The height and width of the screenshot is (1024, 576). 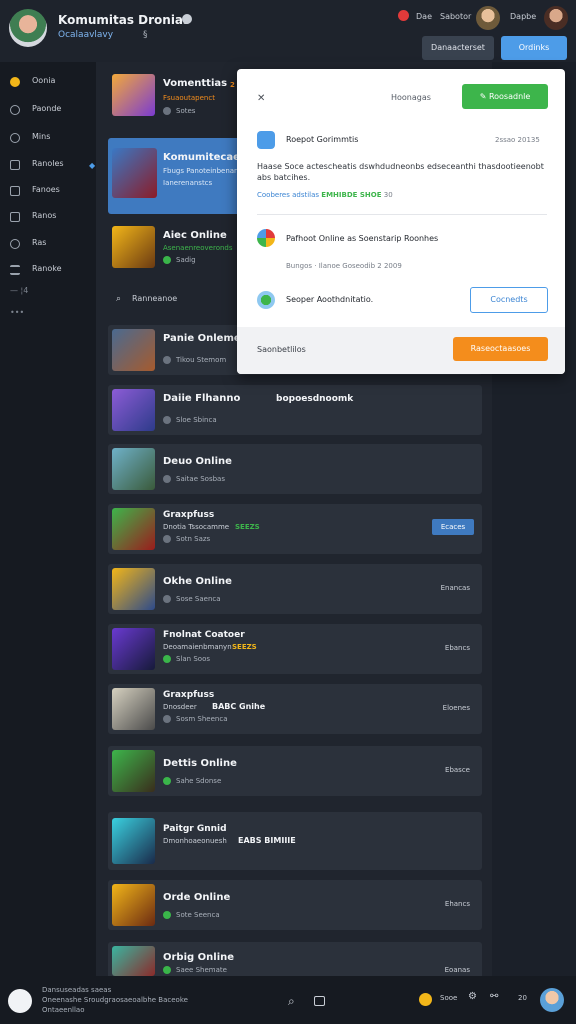 What do you see at coordinates (77, 990) in the screenshot?
I see `bottom-text-1: Dansuseadas saeas` at bounding box center [77, 990].